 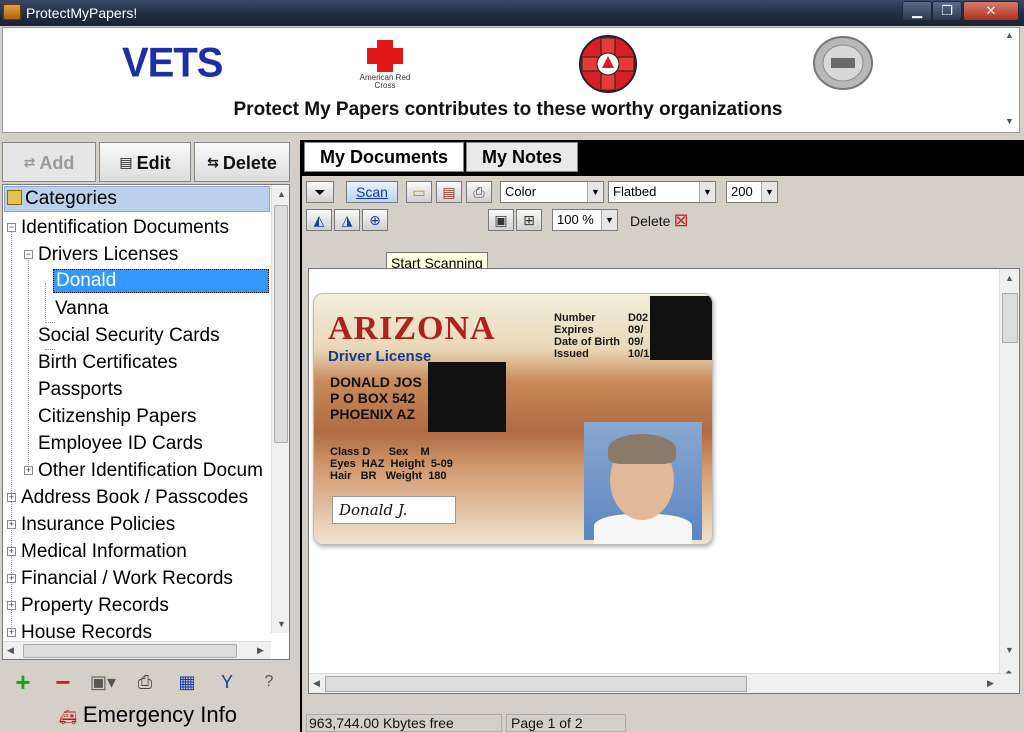 I want to click on open-folder-icon: ▭, so click(x=419, y=192).